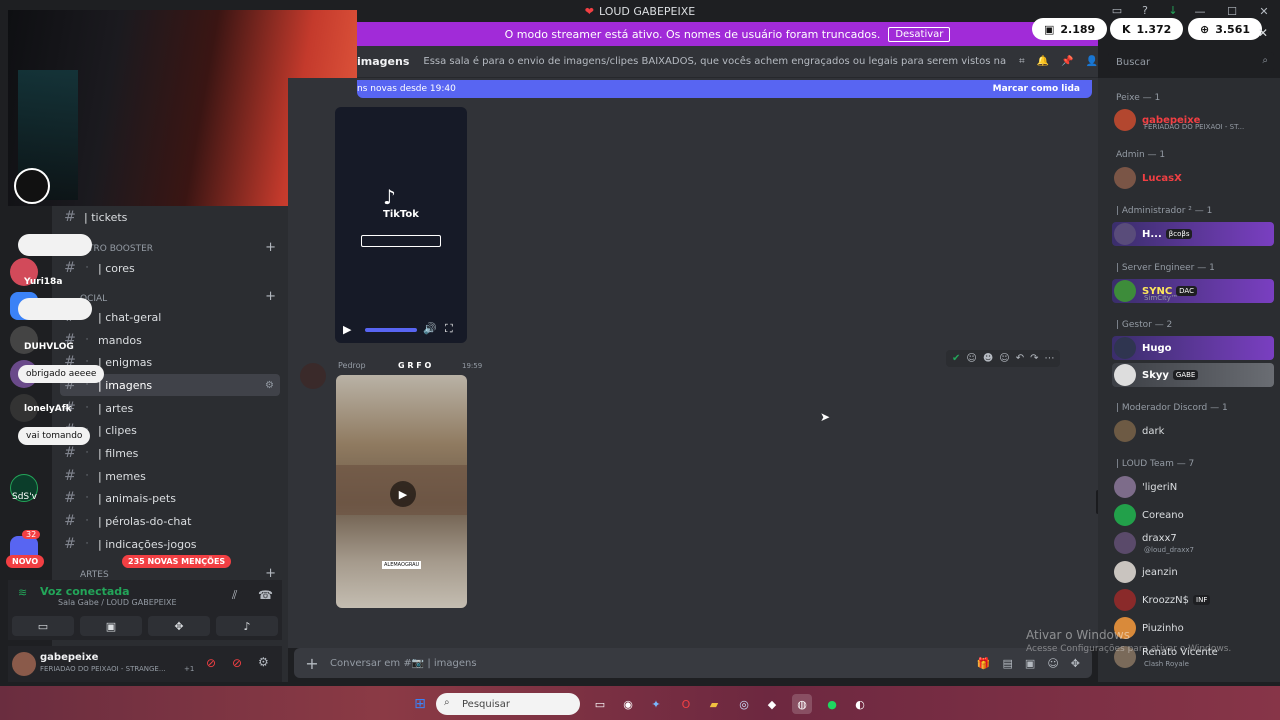 This screenshot has height=720, width=1280. What do you see at coordinates (1194, 572) in the screenshot?
I see `member-jeanzin: jeanzin` at bounding box center [1194, 572].